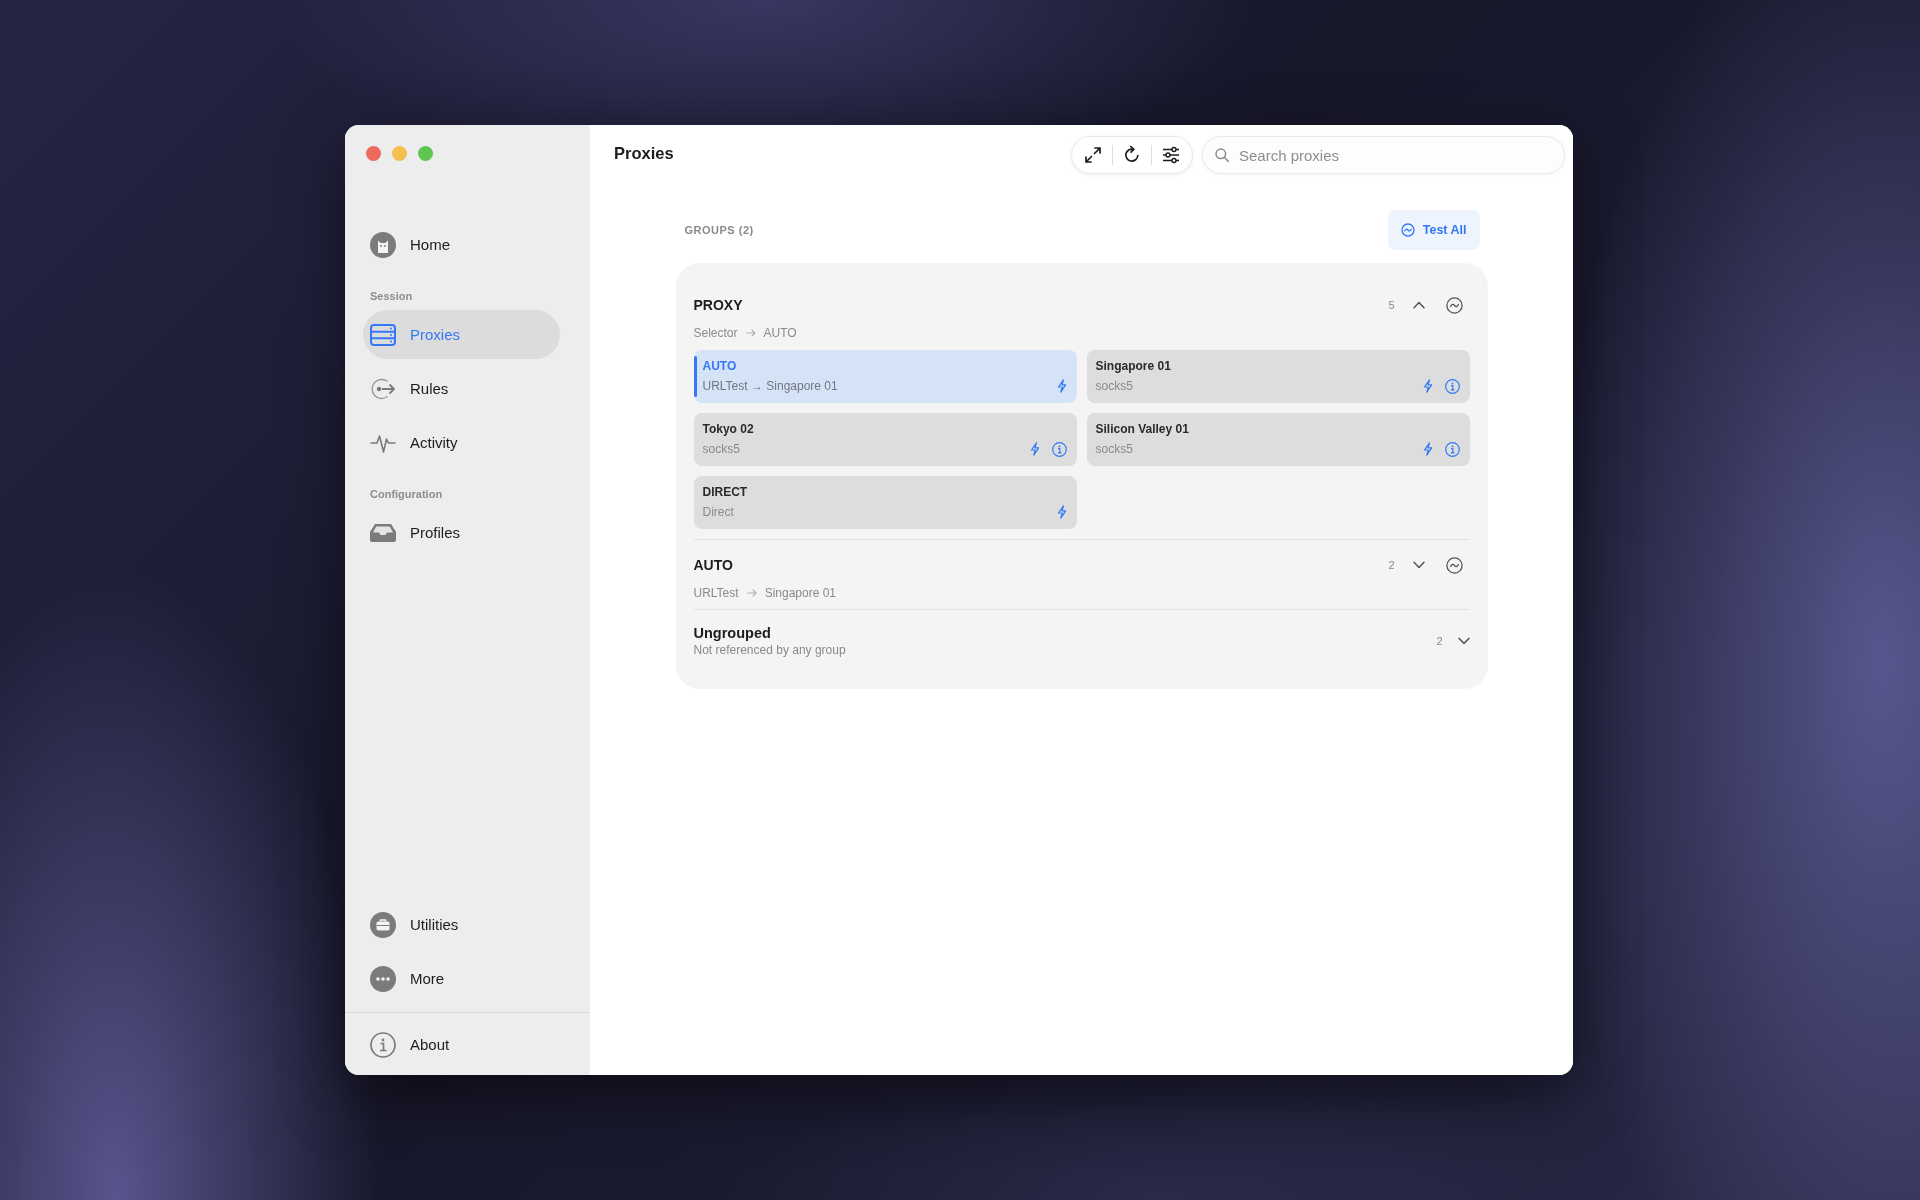 The height and width of the screenshot is (1200, 1920). I want to click on sidebar-item: Utilities, so click(461, 924).